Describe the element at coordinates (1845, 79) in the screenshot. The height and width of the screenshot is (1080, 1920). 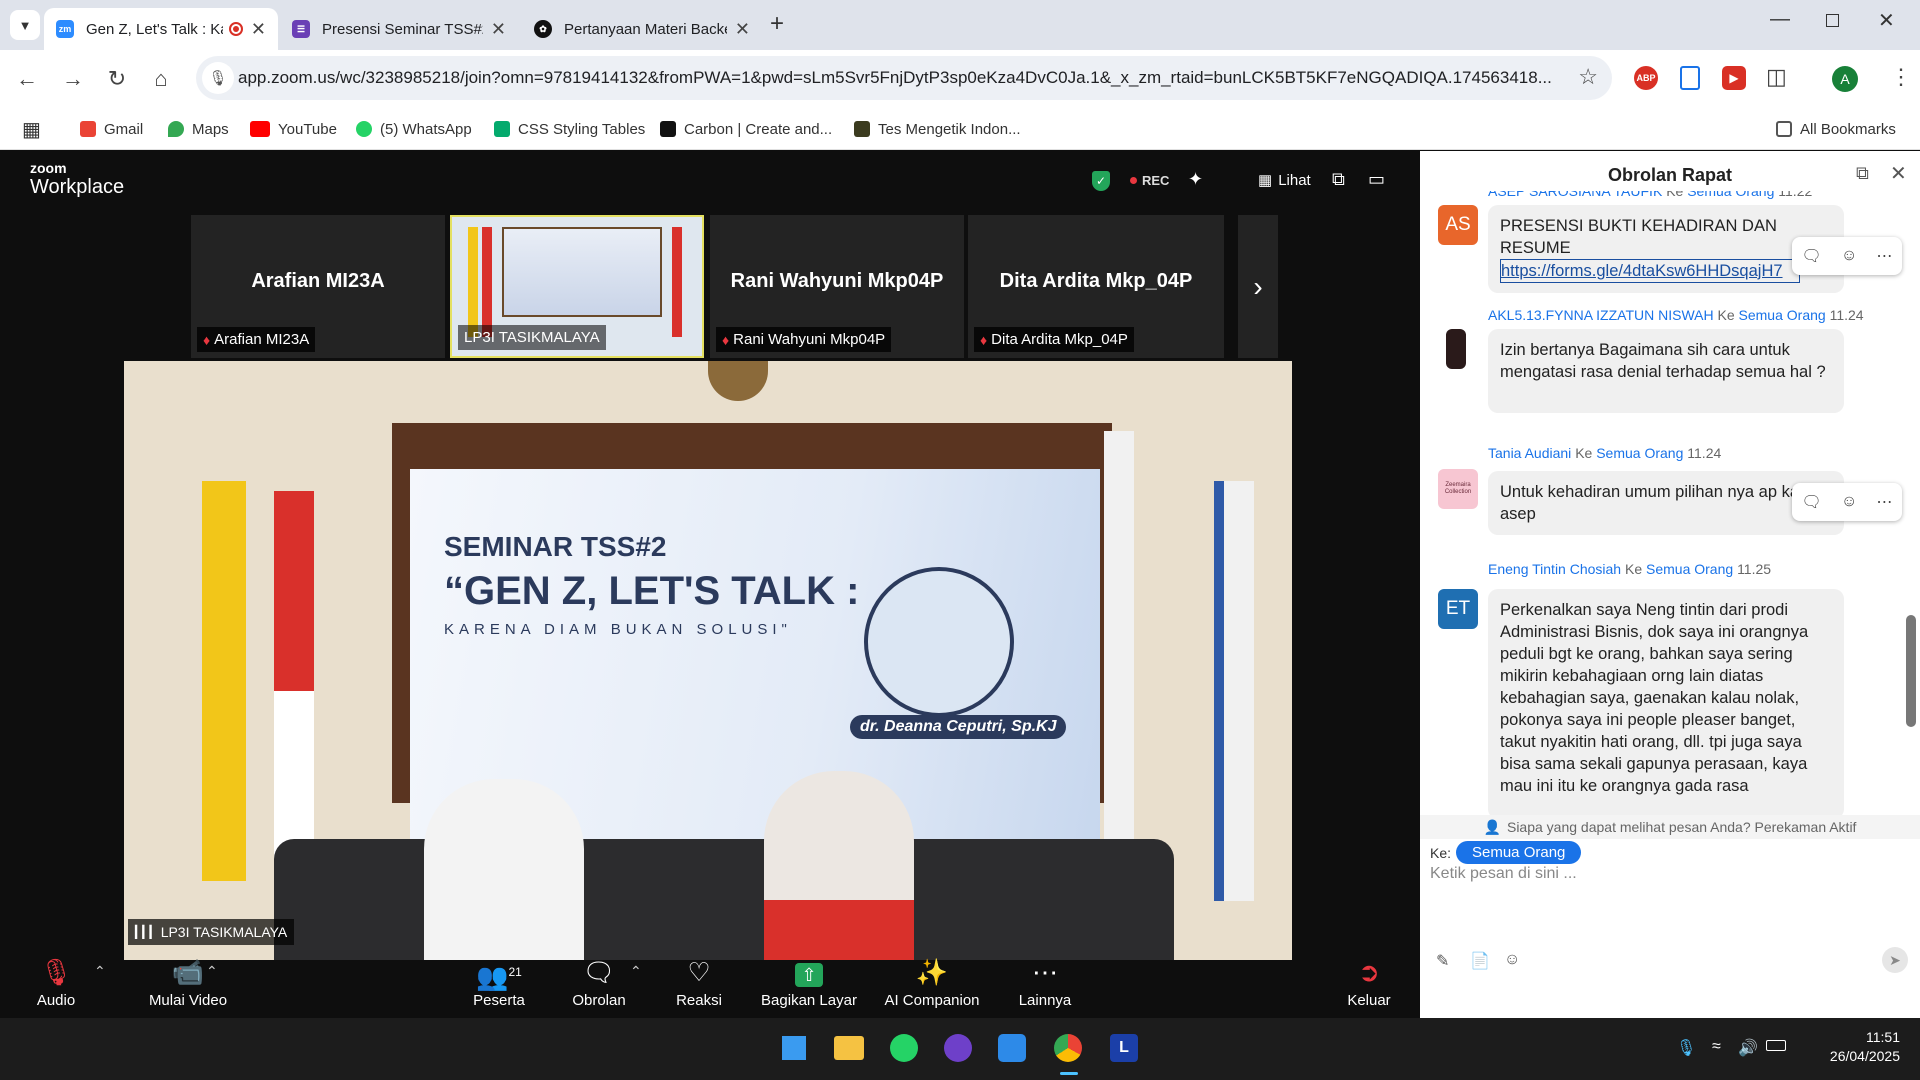
I see `profile-avatar: A` at that location.